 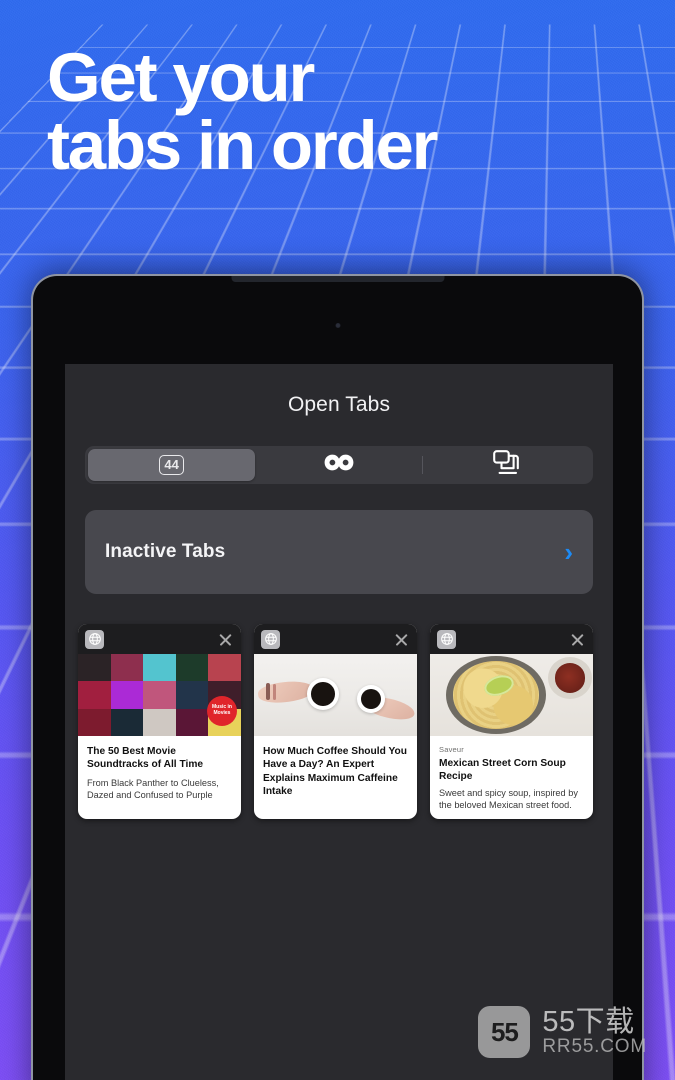 What do you see at coordinates (337, 325) in the screenshot?
I see `front-camera-icon` at bounding box center [337, 325].